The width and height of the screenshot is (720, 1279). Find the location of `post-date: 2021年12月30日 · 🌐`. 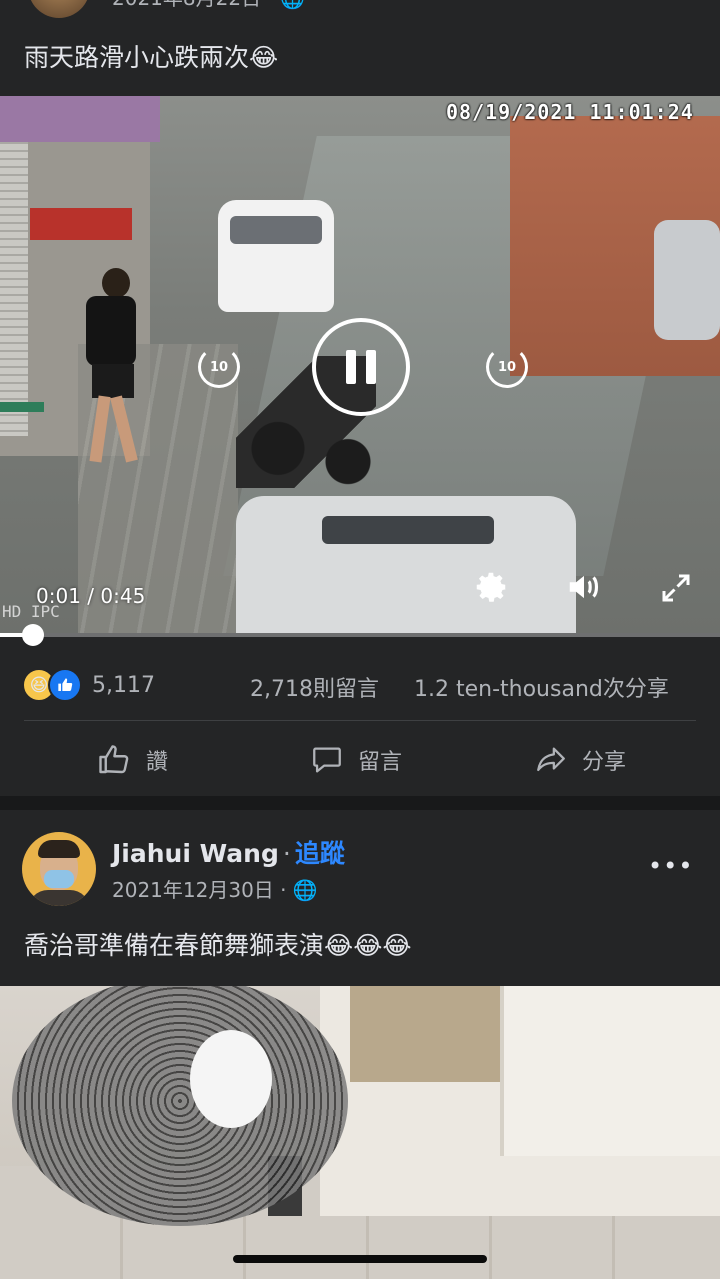

post-date: 2021年12月30日 · 🌐 is located at coordinates (215, 888).